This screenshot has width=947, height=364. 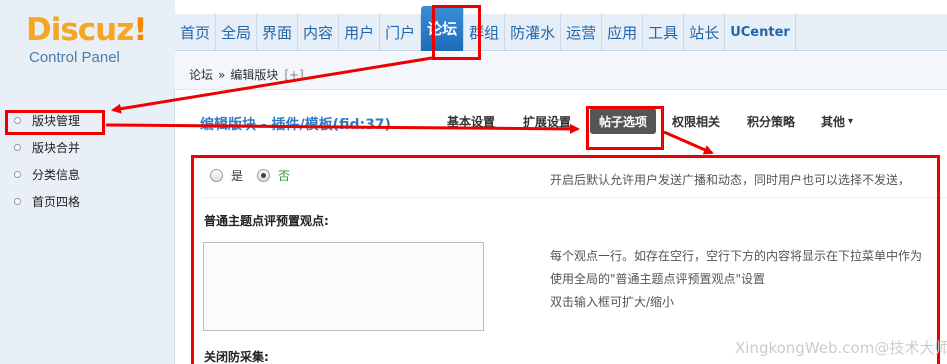 I want to click on sidebar-item-label: 版块管理, so click(x=56, y=121).